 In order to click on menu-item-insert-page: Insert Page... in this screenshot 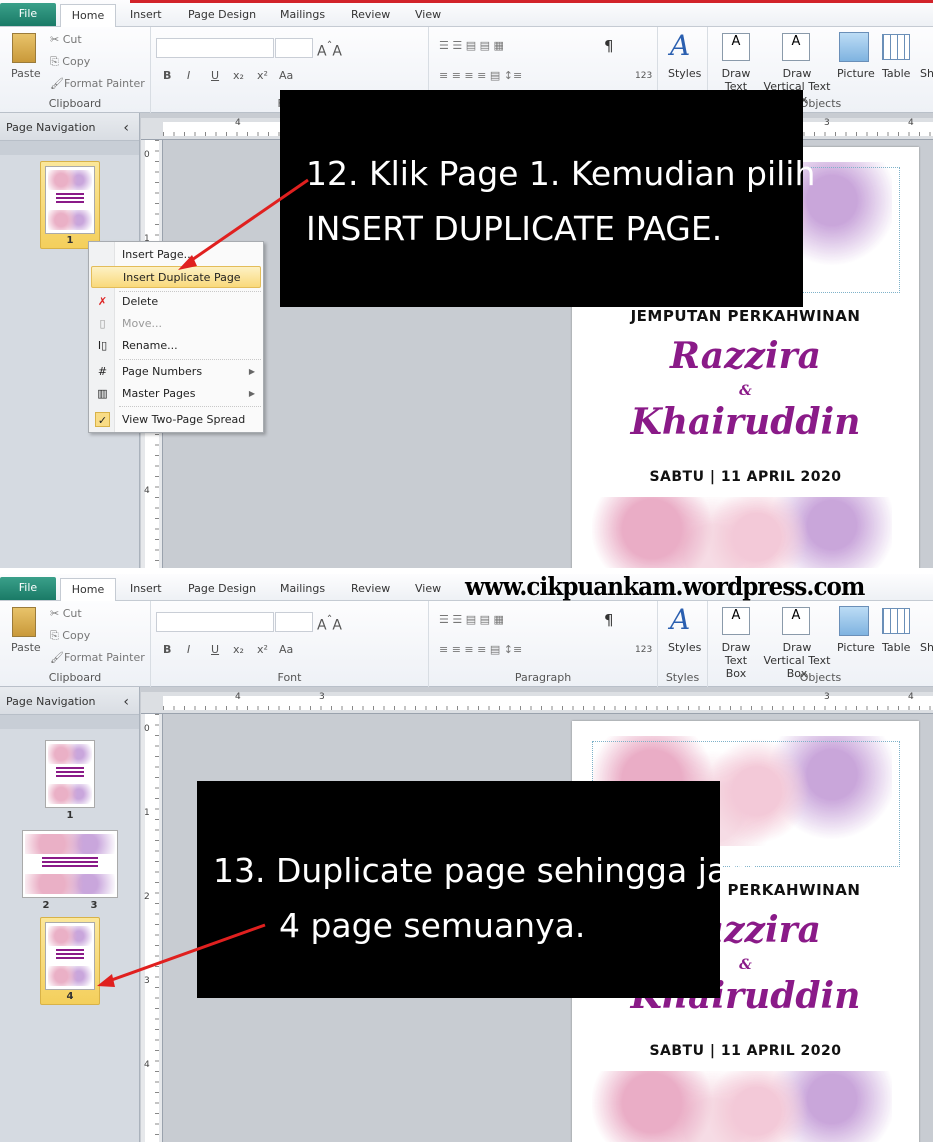, I will do `click(176, 255)`.